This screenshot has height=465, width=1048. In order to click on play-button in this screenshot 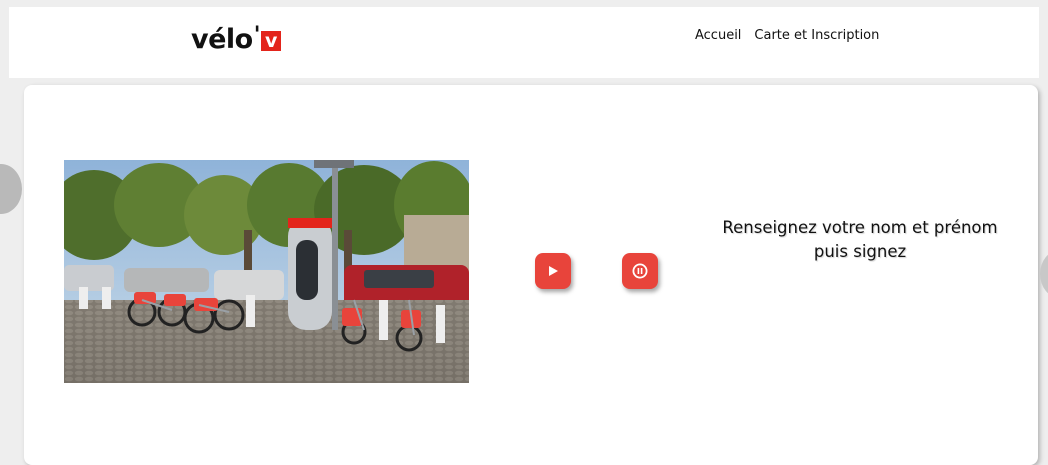, I will do `click(553, 271)`.